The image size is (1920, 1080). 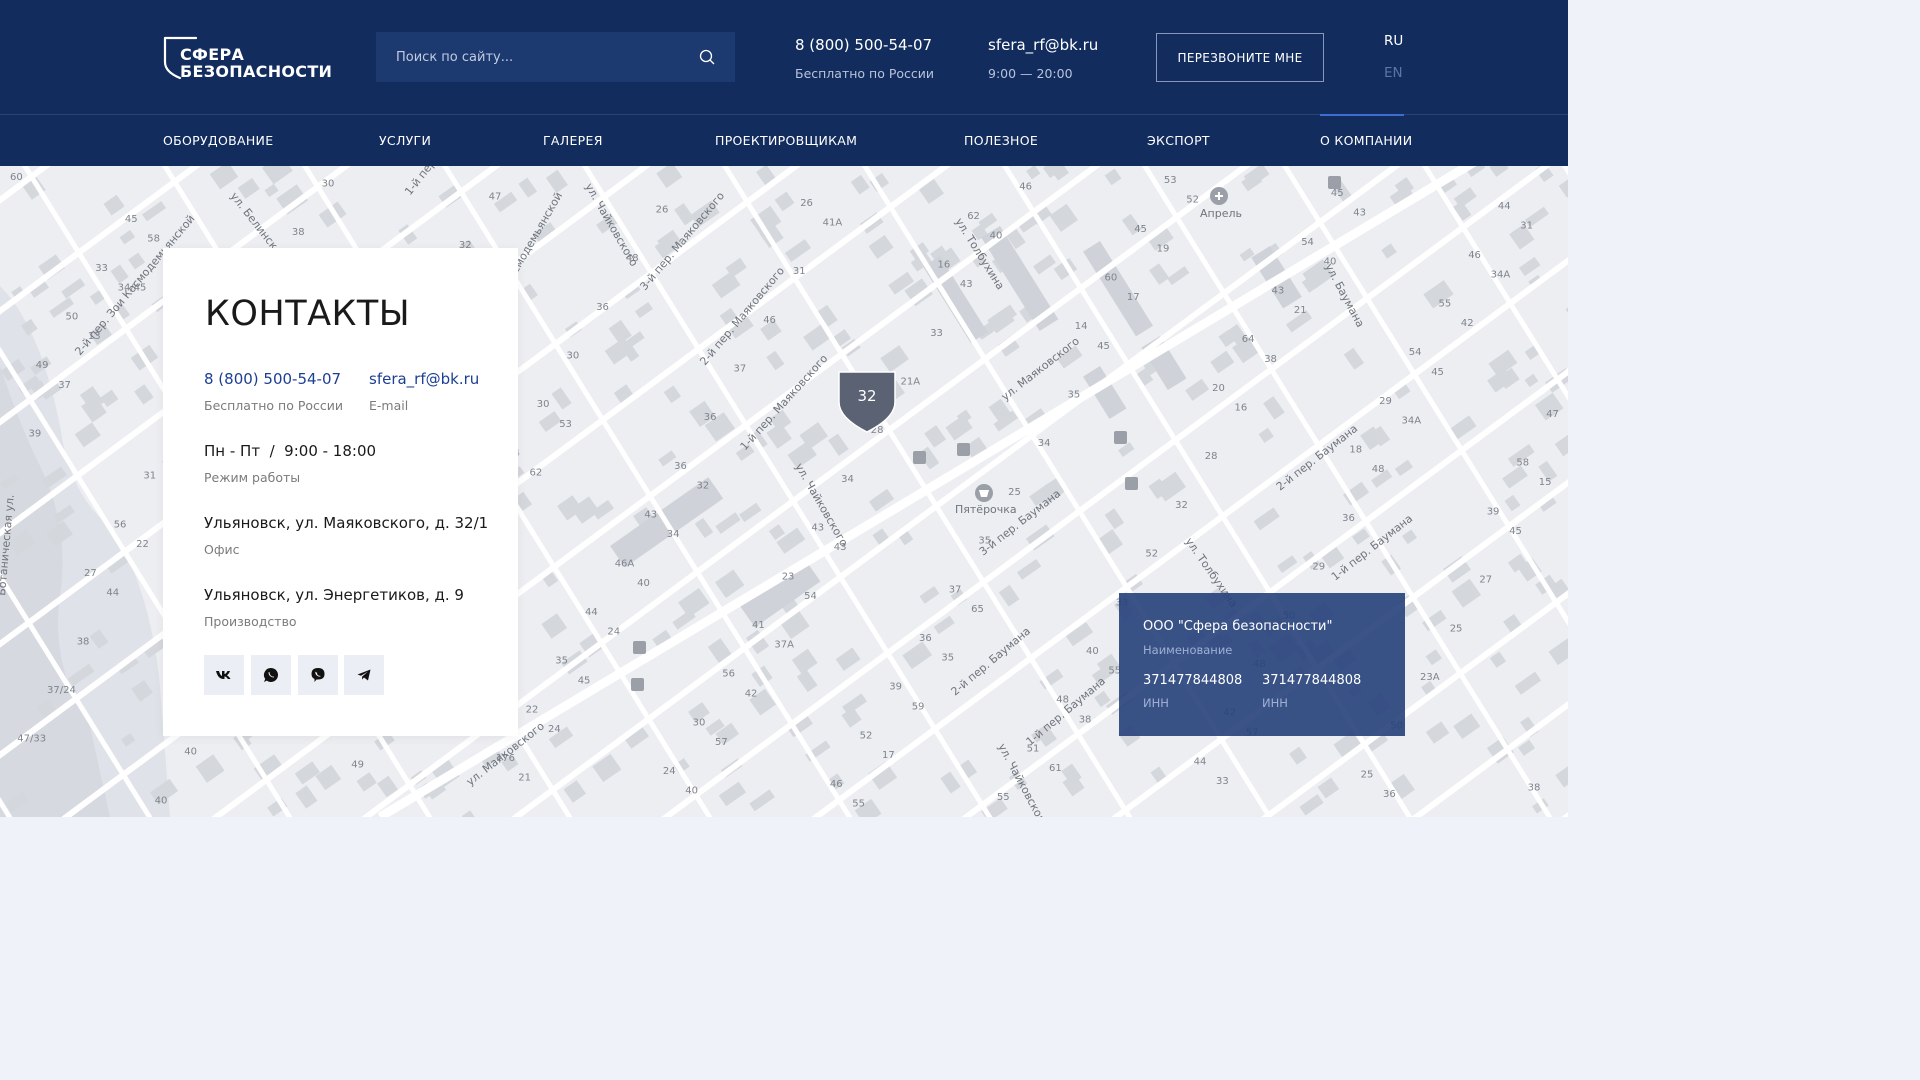 I want to click on vk-button, so click(x=224, y=675).